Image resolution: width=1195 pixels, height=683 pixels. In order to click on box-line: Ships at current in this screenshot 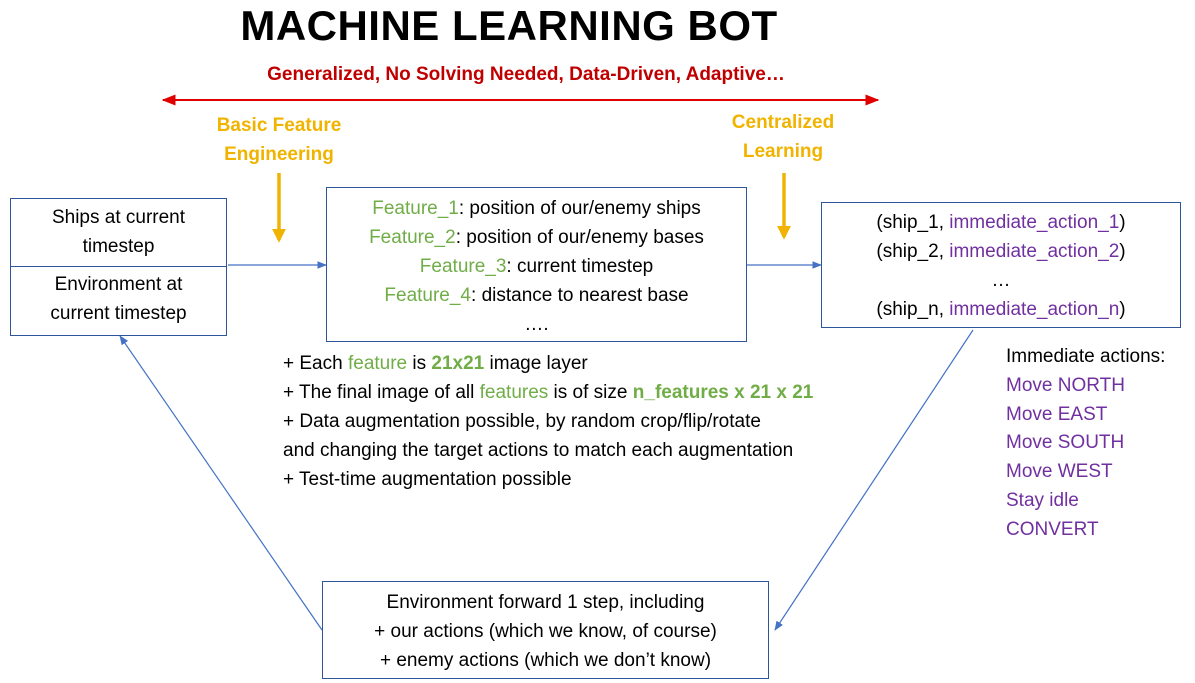, I will do `click(118, 217)`.